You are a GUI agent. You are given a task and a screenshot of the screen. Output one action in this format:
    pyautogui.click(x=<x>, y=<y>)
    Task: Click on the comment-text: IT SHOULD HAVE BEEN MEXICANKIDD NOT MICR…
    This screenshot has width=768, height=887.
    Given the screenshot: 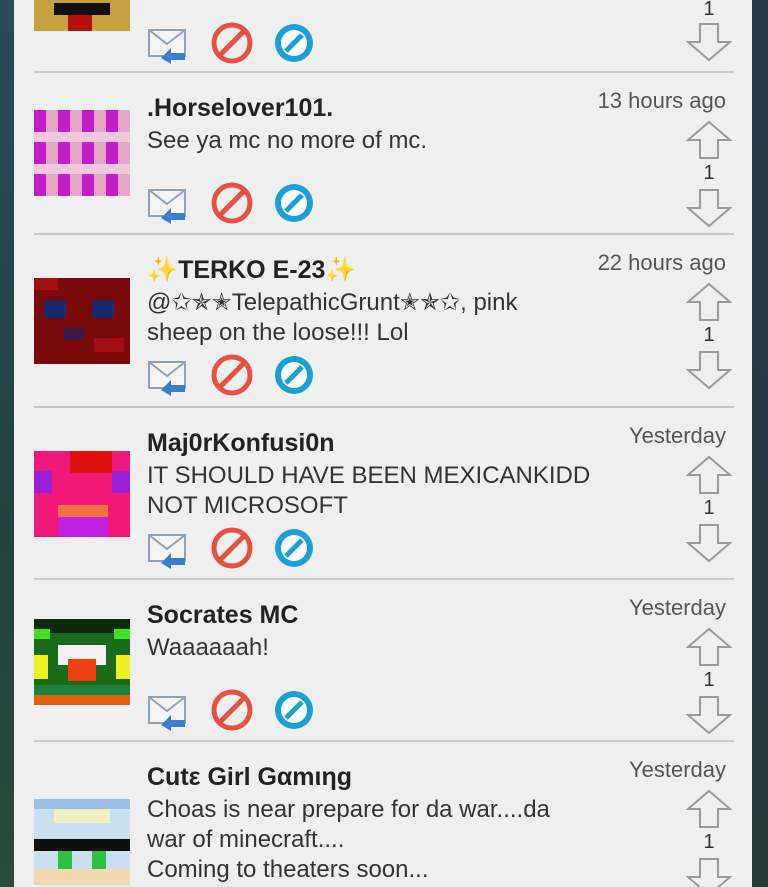 What is the action you would take?
    pyautogui.click(x=397, y=491)
    